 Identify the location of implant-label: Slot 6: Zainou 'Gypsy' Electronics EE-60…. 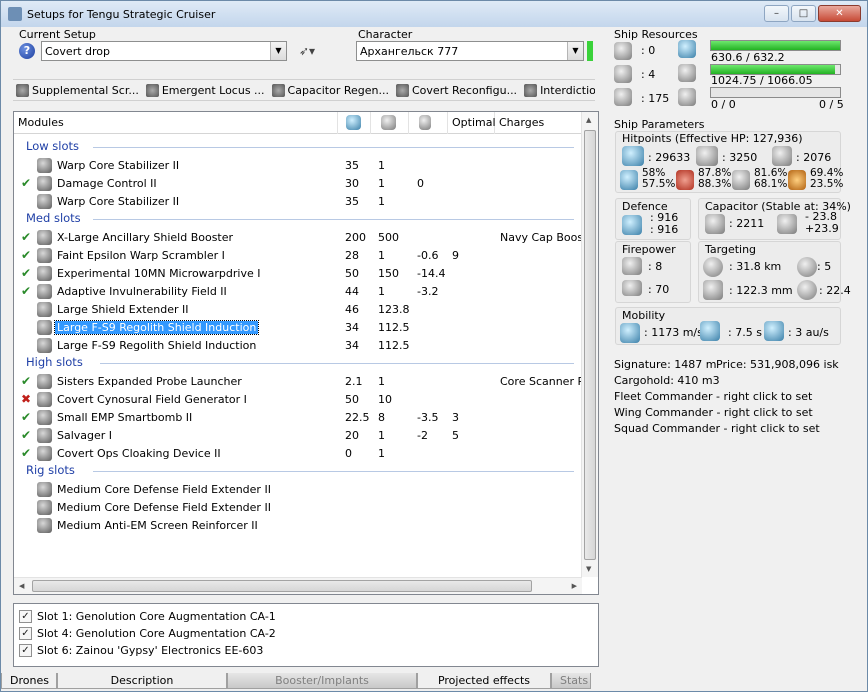
(150, 650).